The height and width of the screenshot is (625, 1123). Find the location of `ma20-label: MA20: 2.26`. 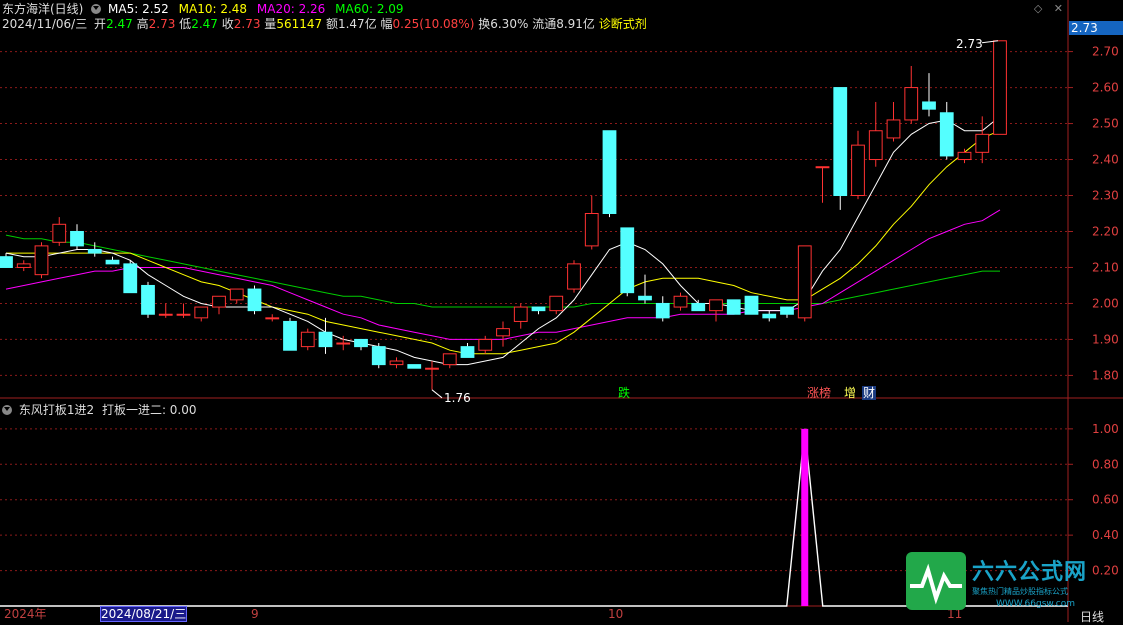

ma20-label: MA20: 2.26 is located at coordinates (291, 9).